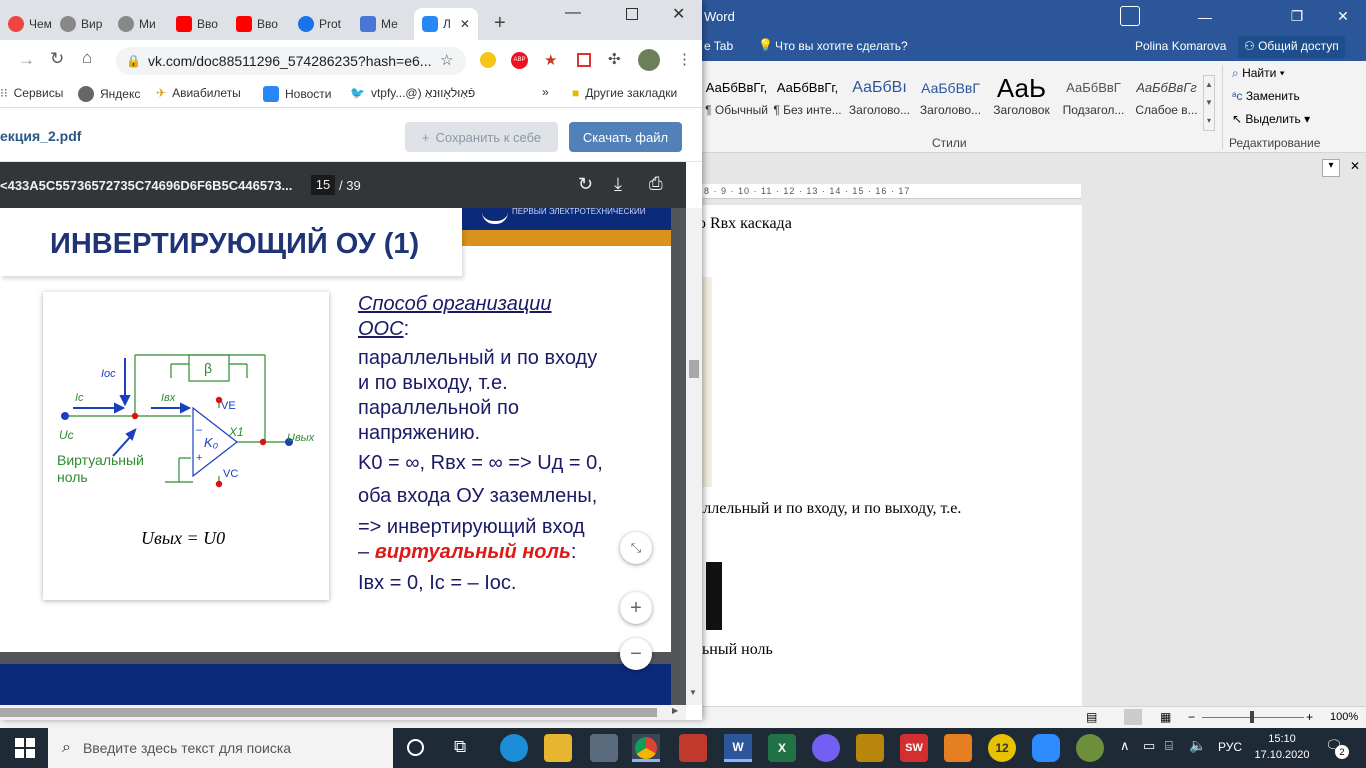  I want to click on menu-icon: ⋮, so click(684, 59).